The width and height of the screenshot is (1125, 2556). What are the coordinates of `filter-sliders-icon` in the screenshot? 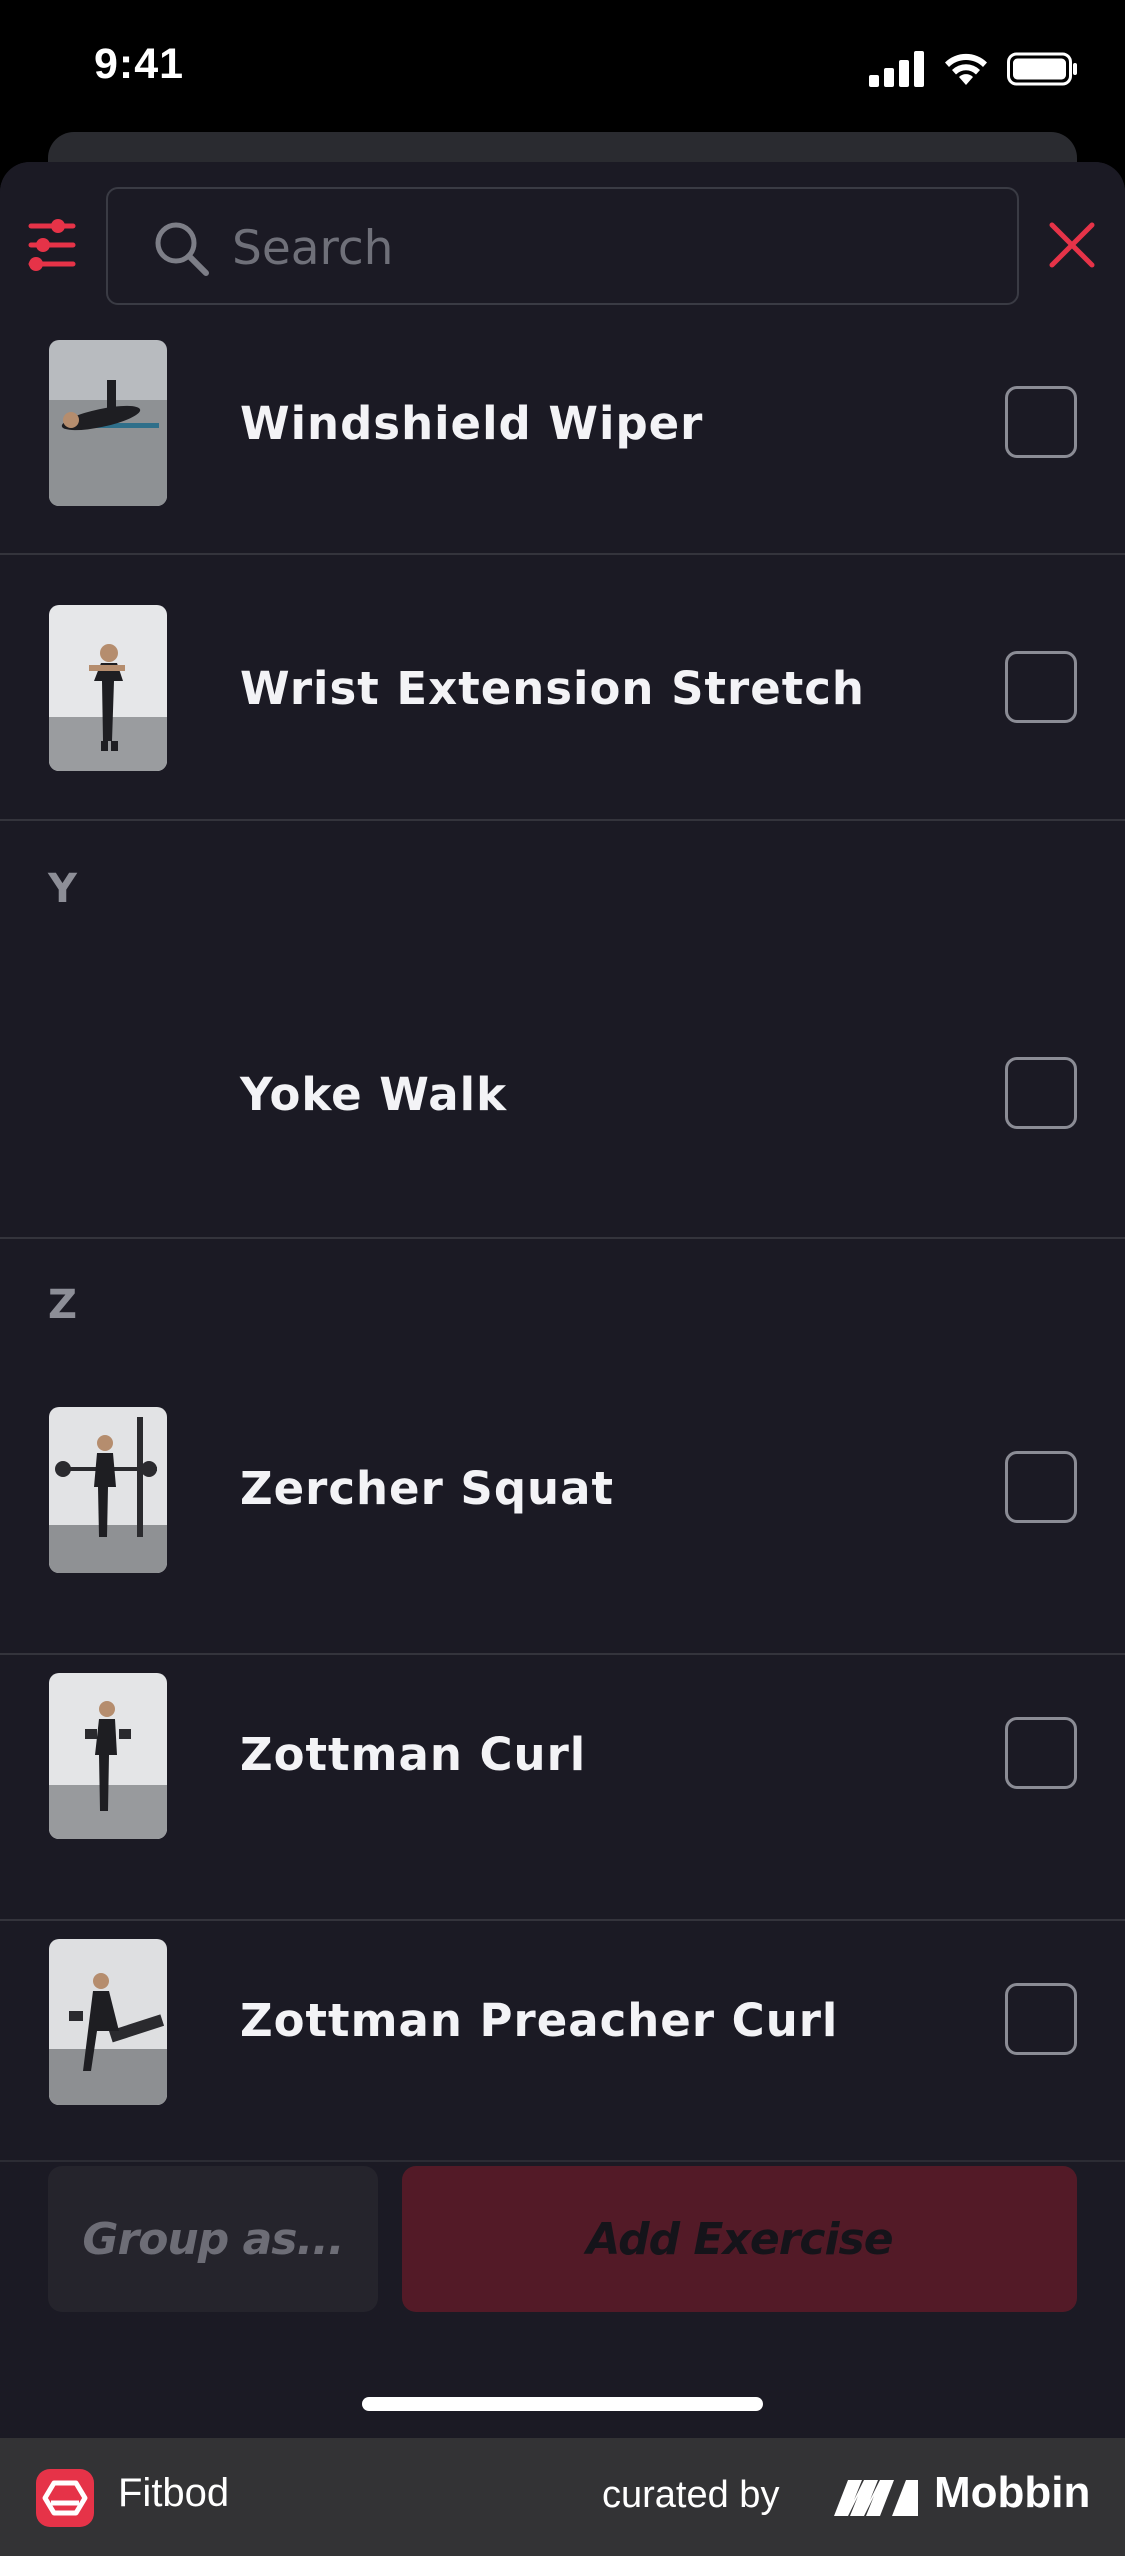 It's located at (52, 245).